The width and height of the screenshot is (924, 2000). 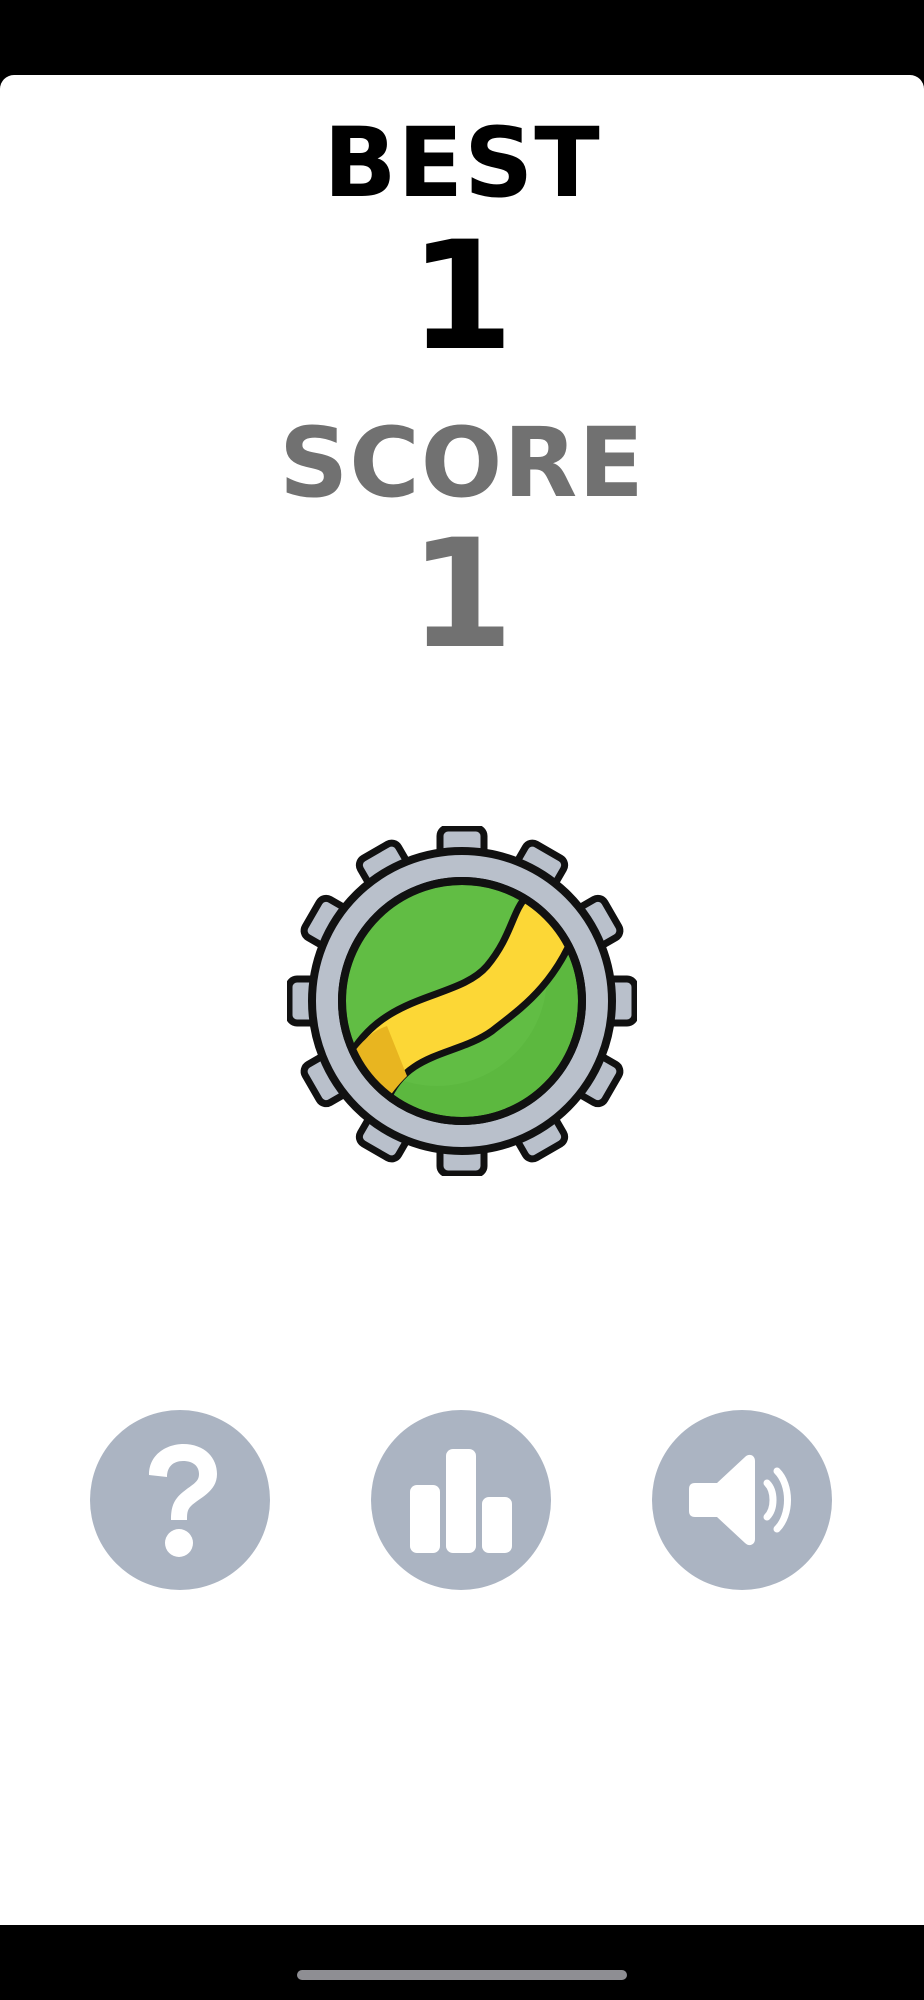 I want to click on bar-chart-icon, so click(x=461, y=1501).